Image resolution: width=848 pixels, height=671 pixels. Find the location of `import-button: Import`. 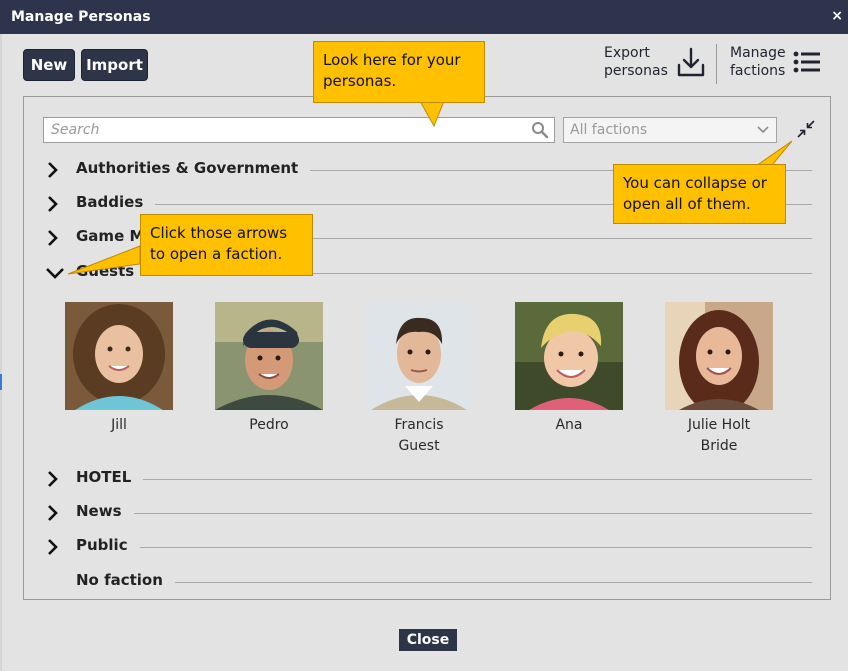

import-button: Import is located at coordinates (114, 65).